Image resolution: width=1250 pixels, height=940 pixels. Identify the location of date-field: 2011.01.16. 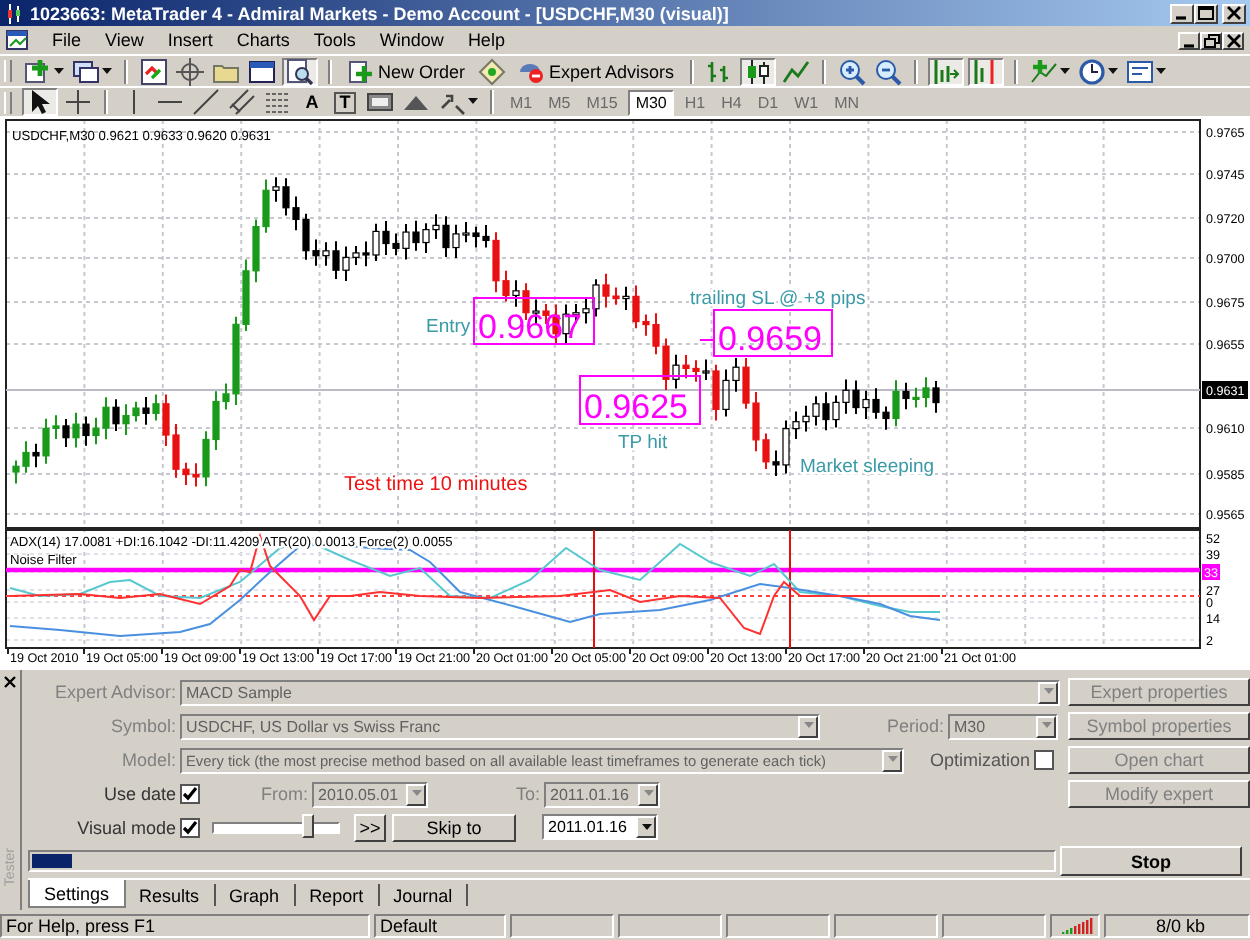
(600, 827).